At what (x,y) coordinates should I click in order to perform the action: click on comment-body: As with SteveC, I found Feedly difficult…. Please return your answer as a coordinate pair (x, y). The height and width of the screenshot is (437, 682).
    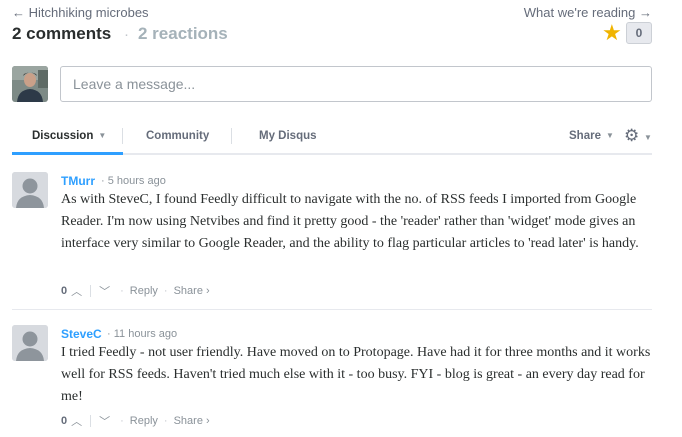
    Looking at the image, I should click on (350, 221).